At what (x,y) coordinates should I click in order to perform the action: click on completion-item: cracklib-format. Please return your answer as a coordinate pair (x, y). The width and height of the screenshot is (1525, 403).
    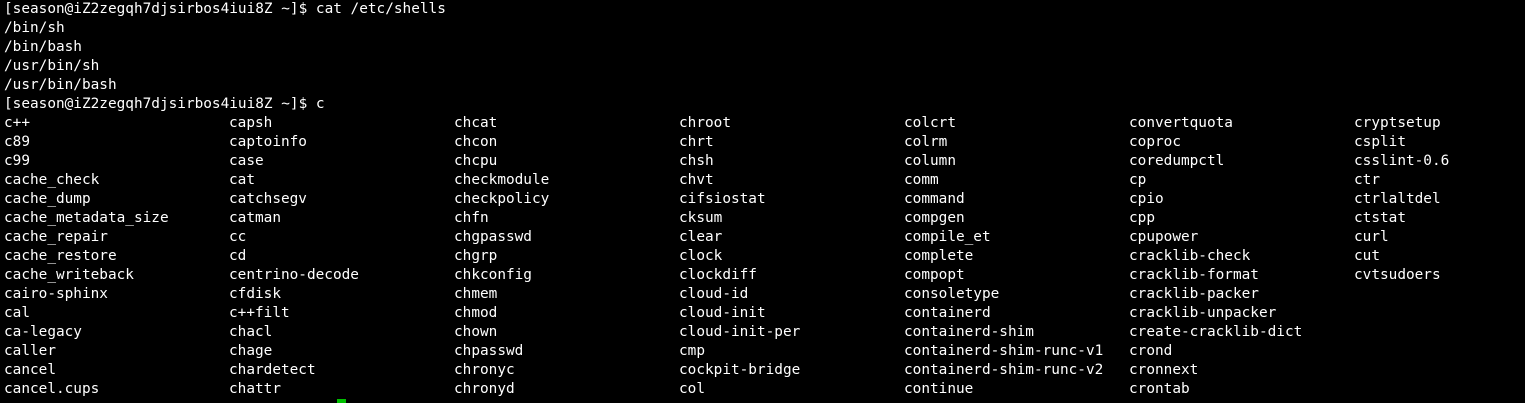
    Looking at the image, I should click on (1194, 275).